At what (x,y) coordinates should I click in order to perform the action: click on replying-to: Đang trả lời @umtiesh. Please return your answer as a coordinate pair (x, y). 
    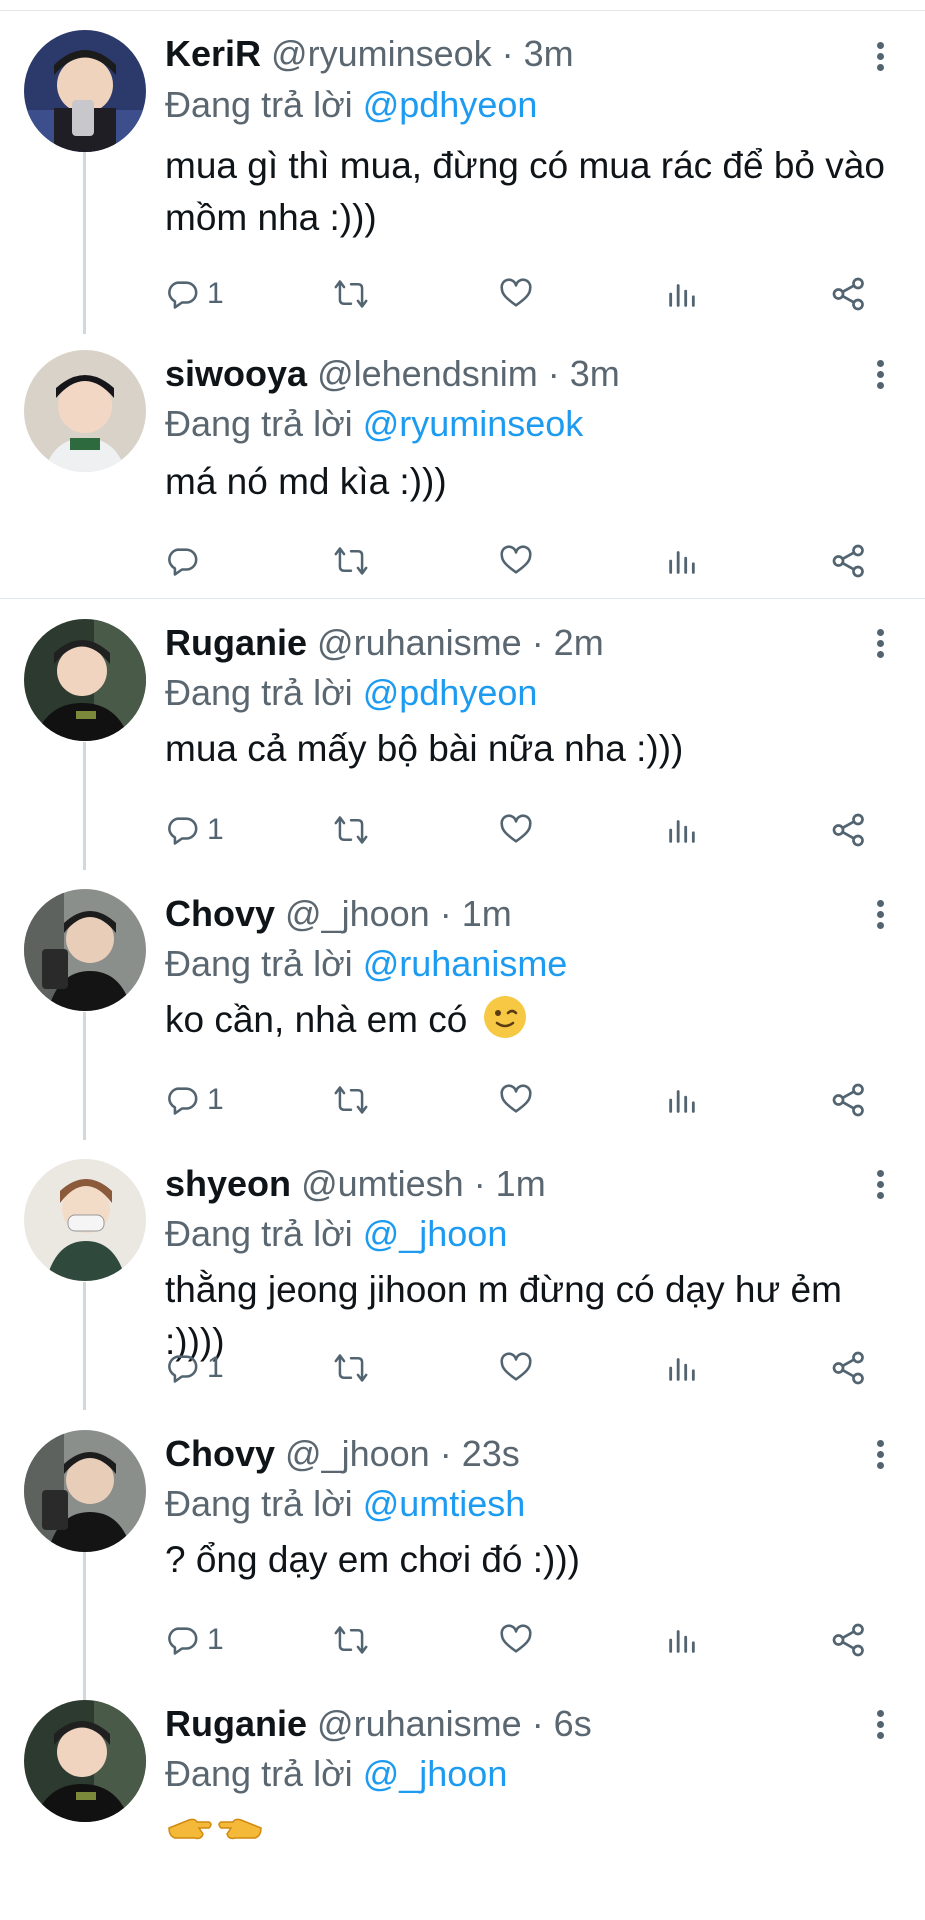
    Looking at the image, I should click on (345, 1504).